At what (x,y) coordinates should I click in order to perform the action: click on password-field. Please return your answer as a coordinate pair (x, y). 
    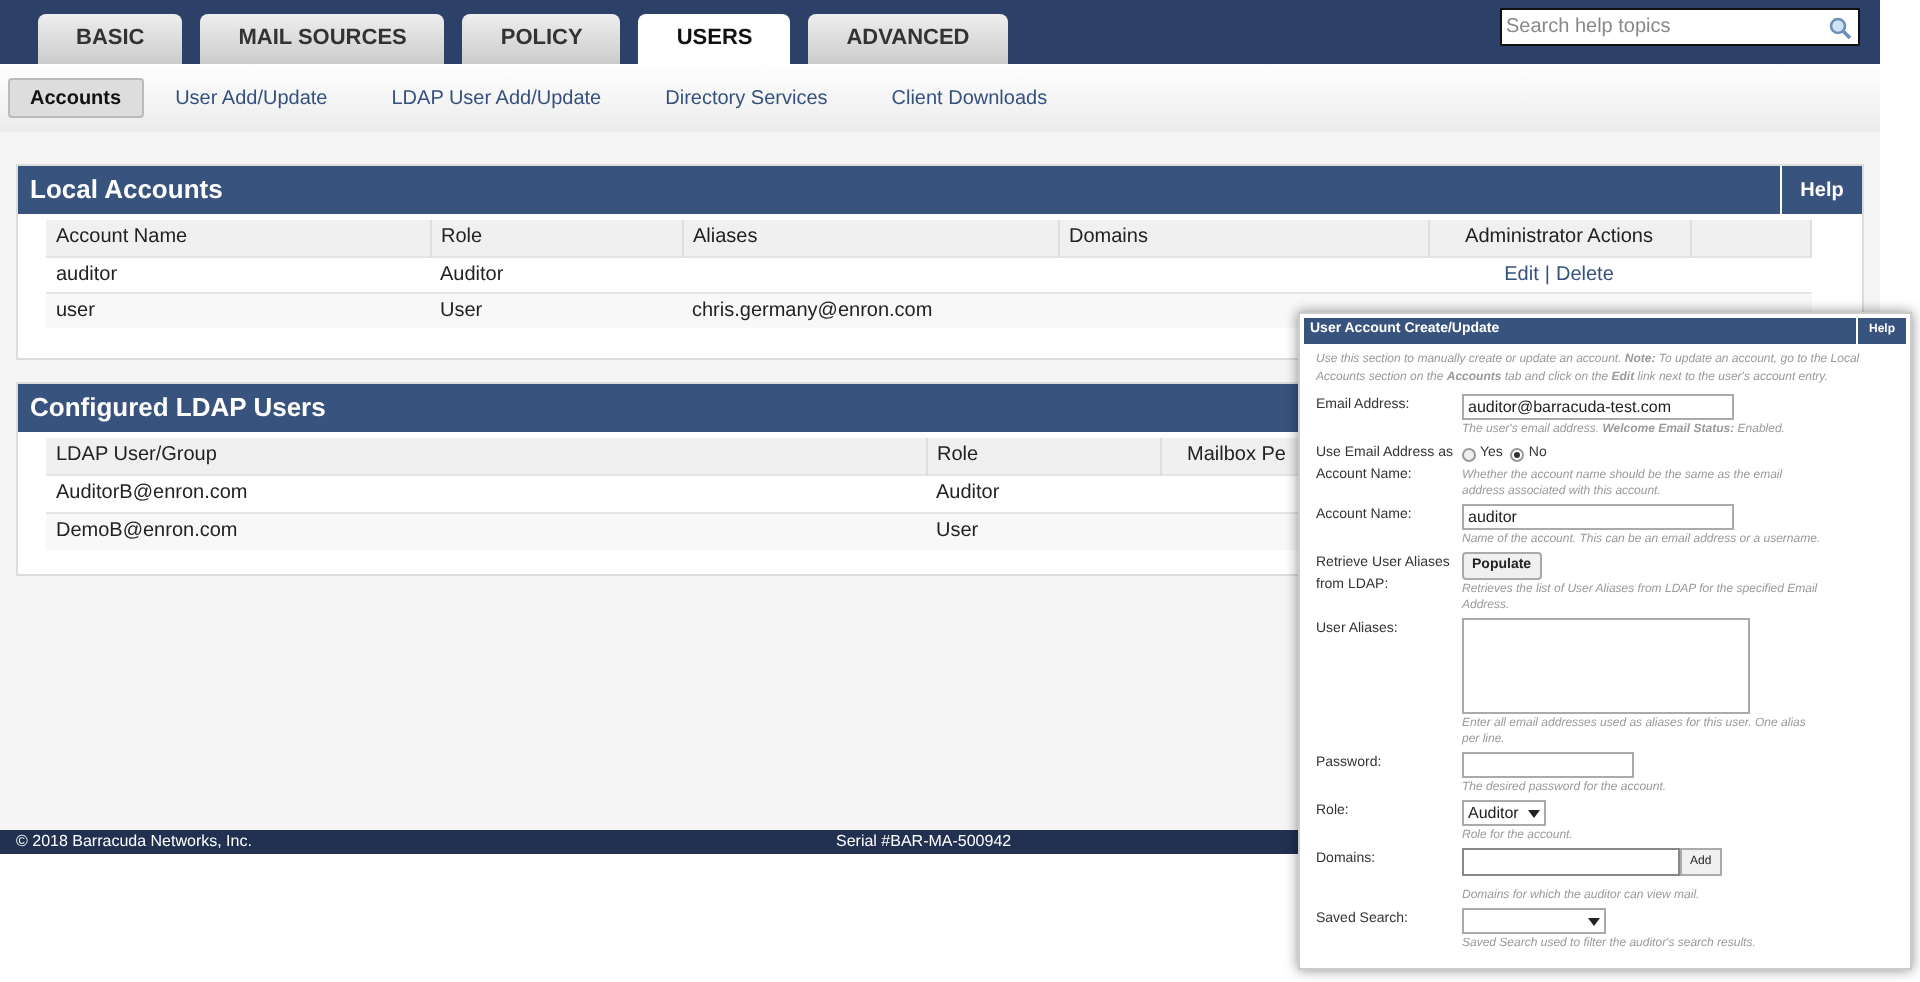
    Looking at the image, I should click on (1548, 765).